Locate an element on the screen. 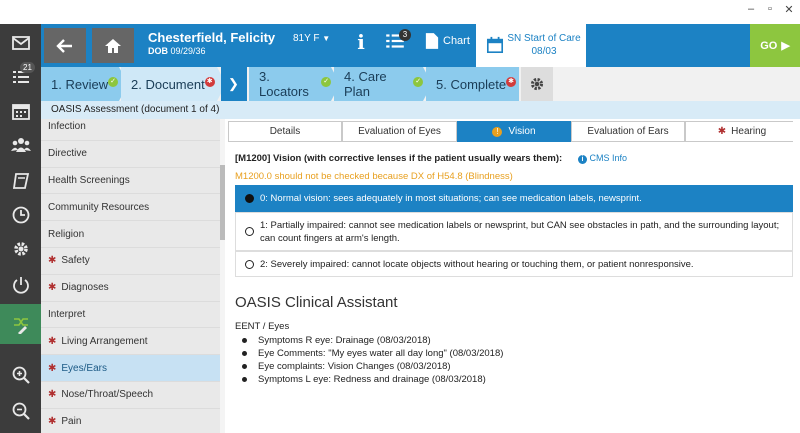 This screenshot has width=800, height=433. content-scrollbar is located at coordinates (796, 277).